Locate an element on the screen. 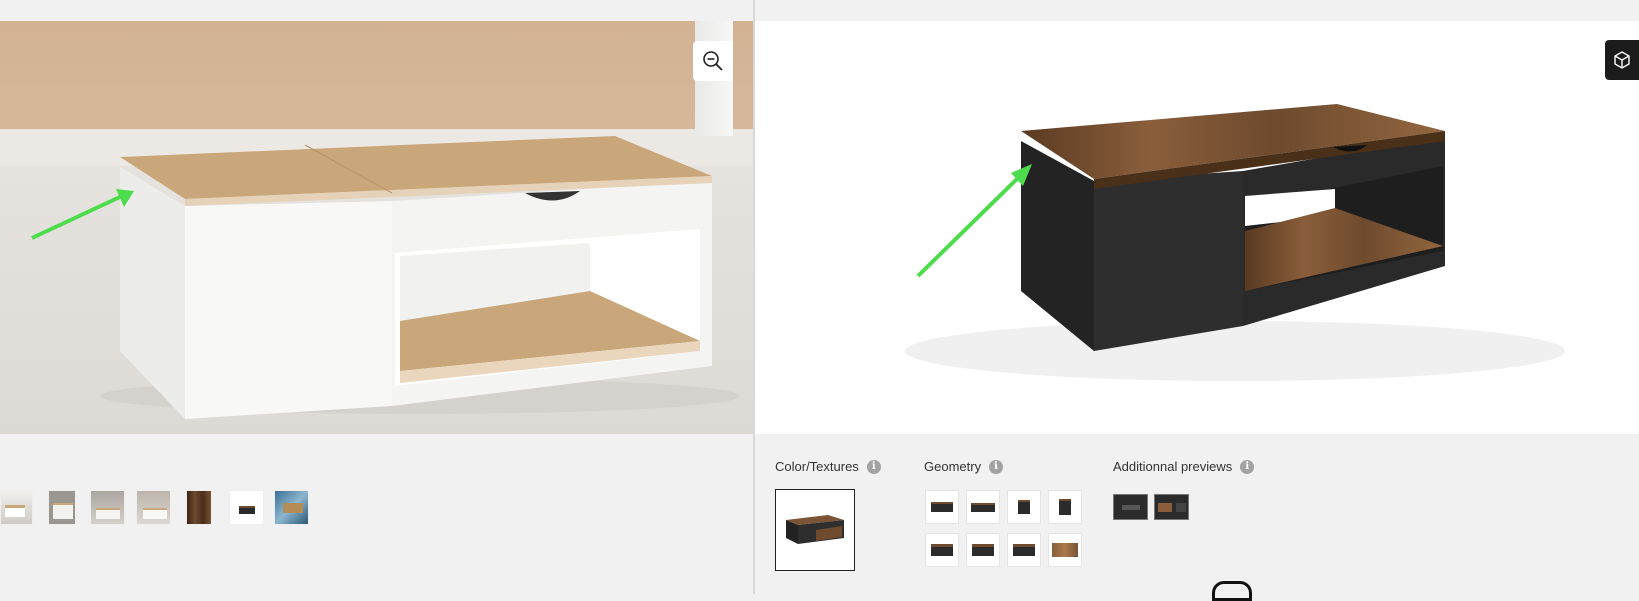 This screenshot has height=601, width=1639. previews-label: Additionnal previews is located at coordinates (1173, 466).